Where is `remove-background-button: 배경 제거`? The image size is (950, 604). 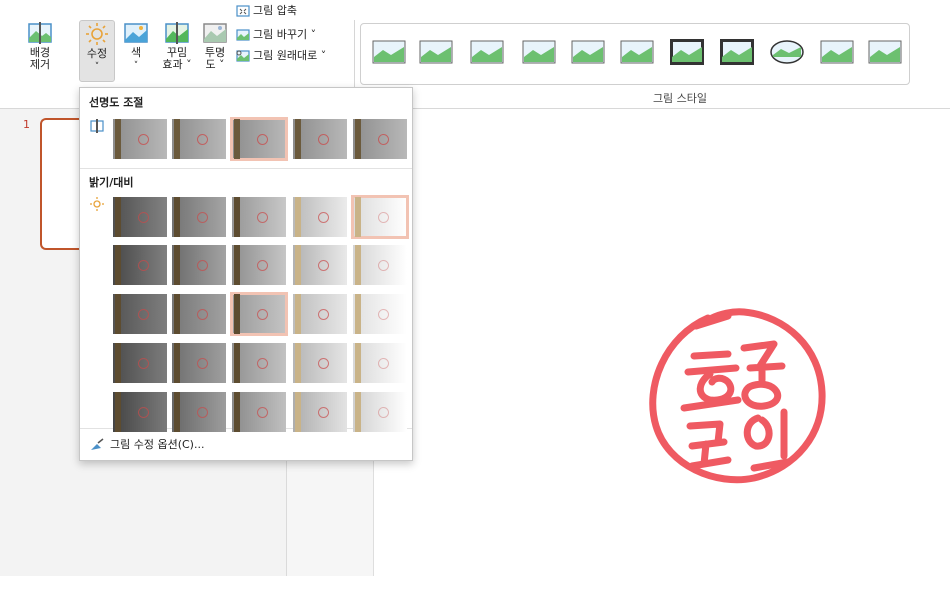
remove-background-button: 배경 제거 is located at coordinates (40, 46).